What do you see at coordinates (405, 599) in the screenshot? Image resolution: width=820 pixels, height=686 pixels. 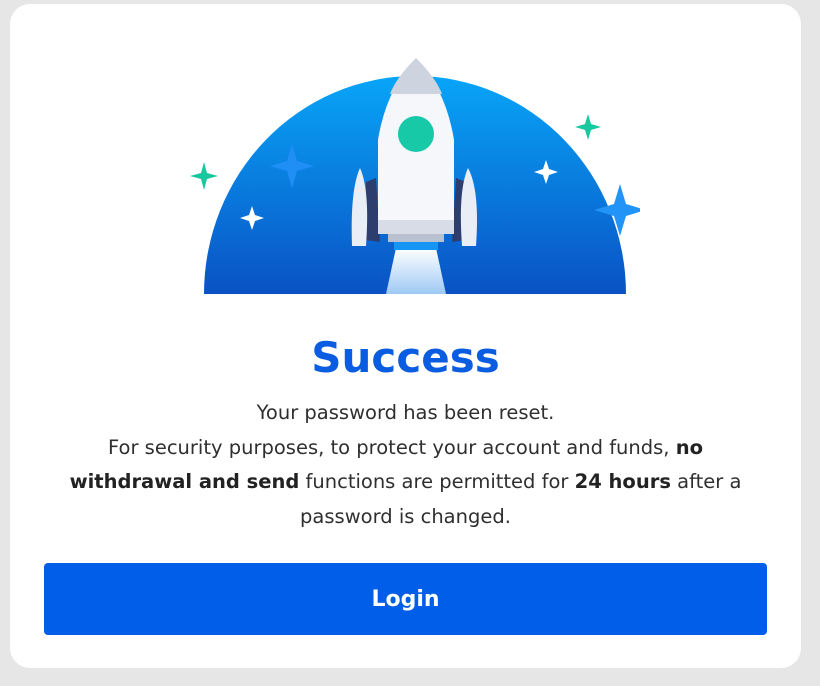 I see `login-button: Login` at bounding box center [405, 599].